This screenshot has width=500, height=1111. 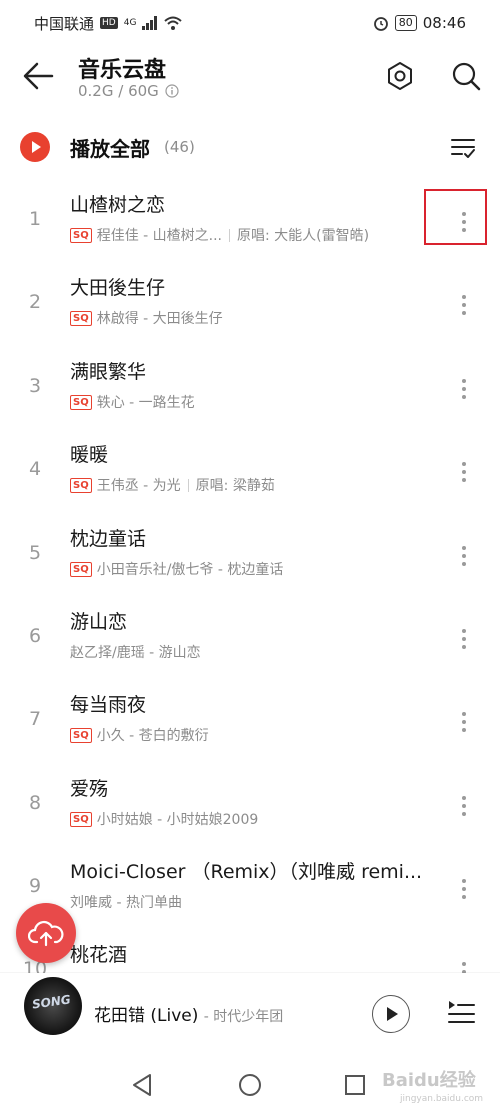 What do you see at coordinates (172, 485) in the screenshot?
I see `song-subtitle: SQ 王伟丞 - 为光 原唱: 梁静茹` at bounding box center [172, 485].